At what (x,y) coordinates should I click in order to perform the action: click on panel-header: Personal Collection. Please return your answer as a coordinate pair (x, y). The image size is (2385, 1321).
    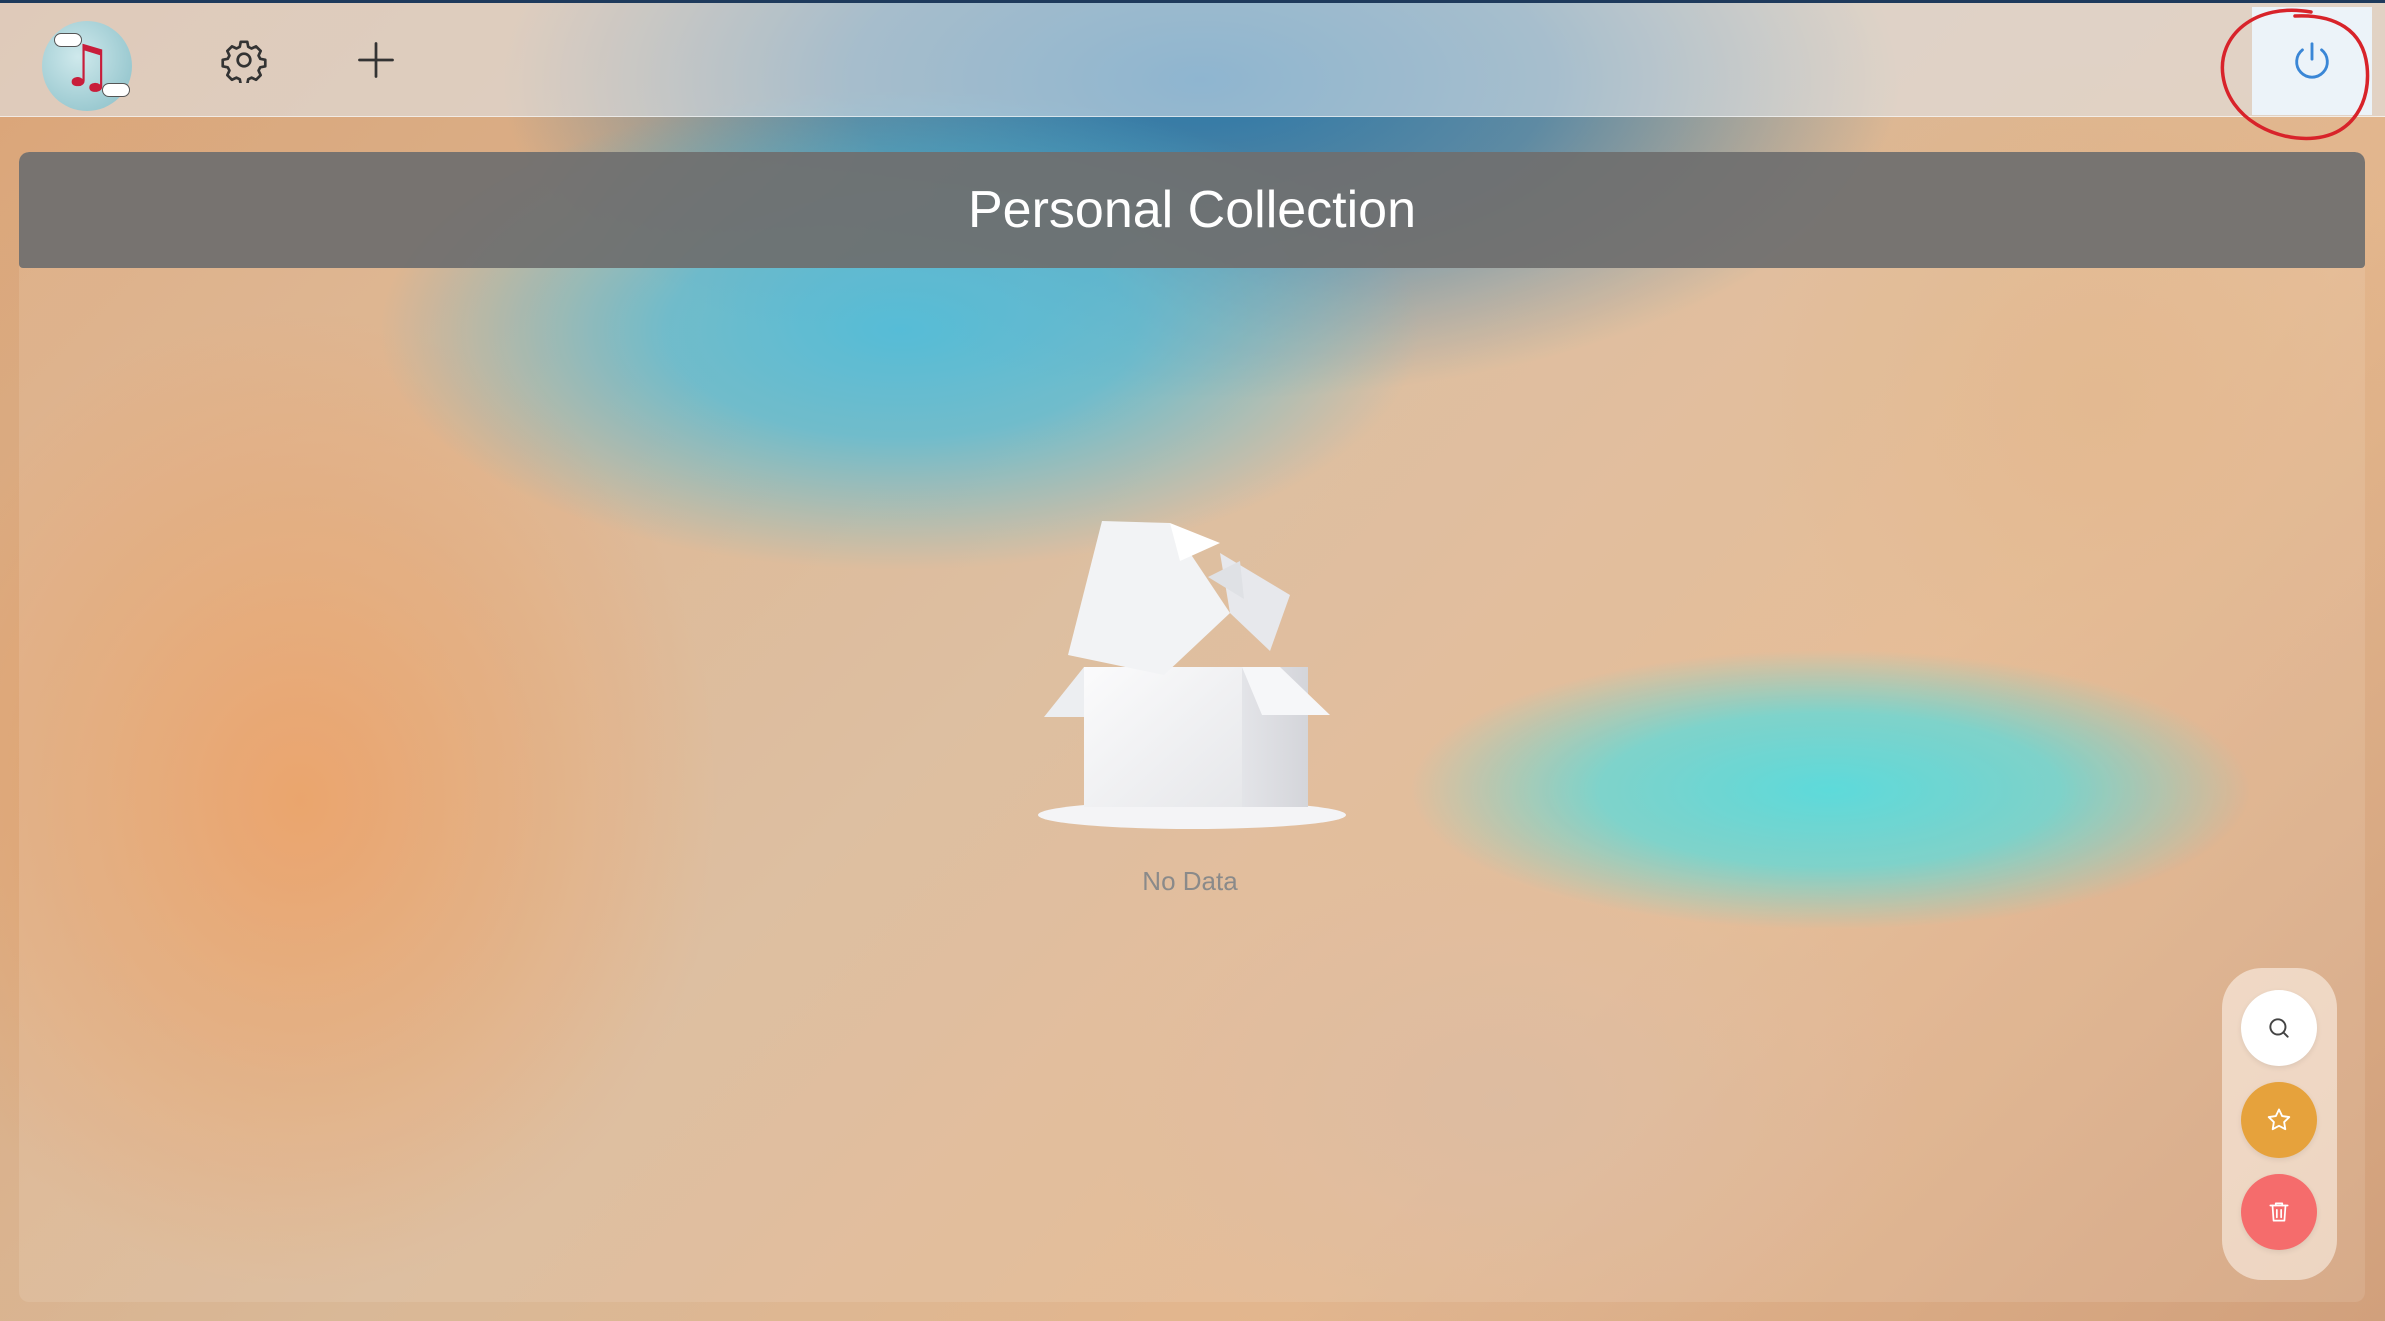
    Looking at the image, I should click on (1192, 210).